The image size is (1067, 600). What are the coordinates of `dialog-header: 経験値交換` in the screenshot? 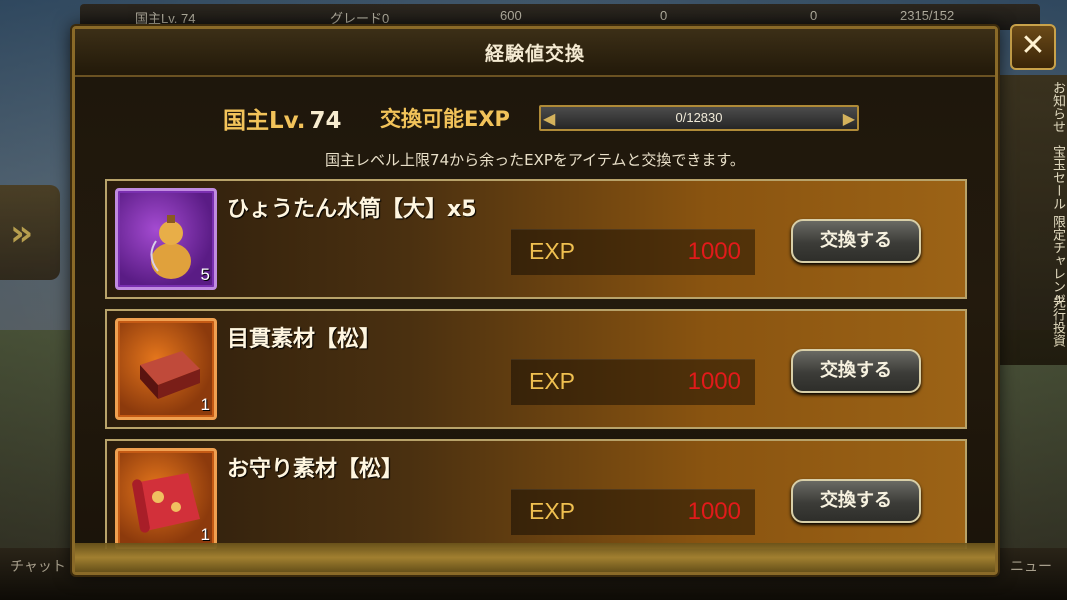 It's located at (535, 53).